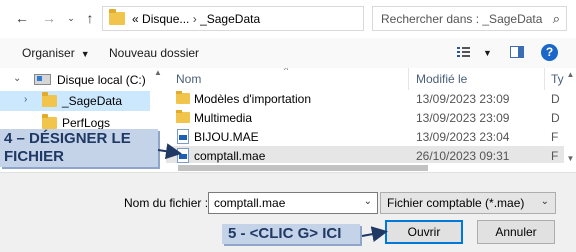 This screenshot has width=576, height=252. What do you see at coordinates (463, 156) in the screenshot?
I see `file-date: 26/10/2023 09:31` at bounding box center [463, 156].